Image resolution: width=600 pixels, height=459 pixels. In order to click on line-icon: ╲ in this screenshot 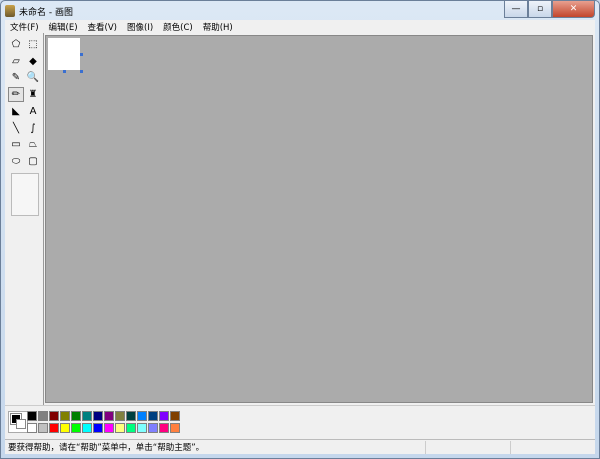, I will do `click(16, 128)`.